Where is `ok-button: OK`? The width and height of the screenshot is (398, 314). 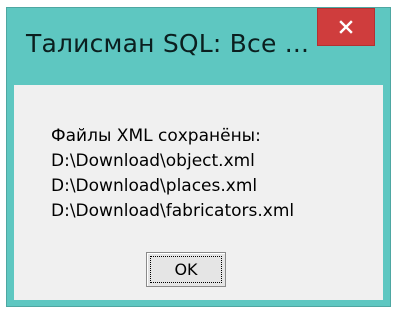
ok-button: OK is located at coordinates (186, 269).